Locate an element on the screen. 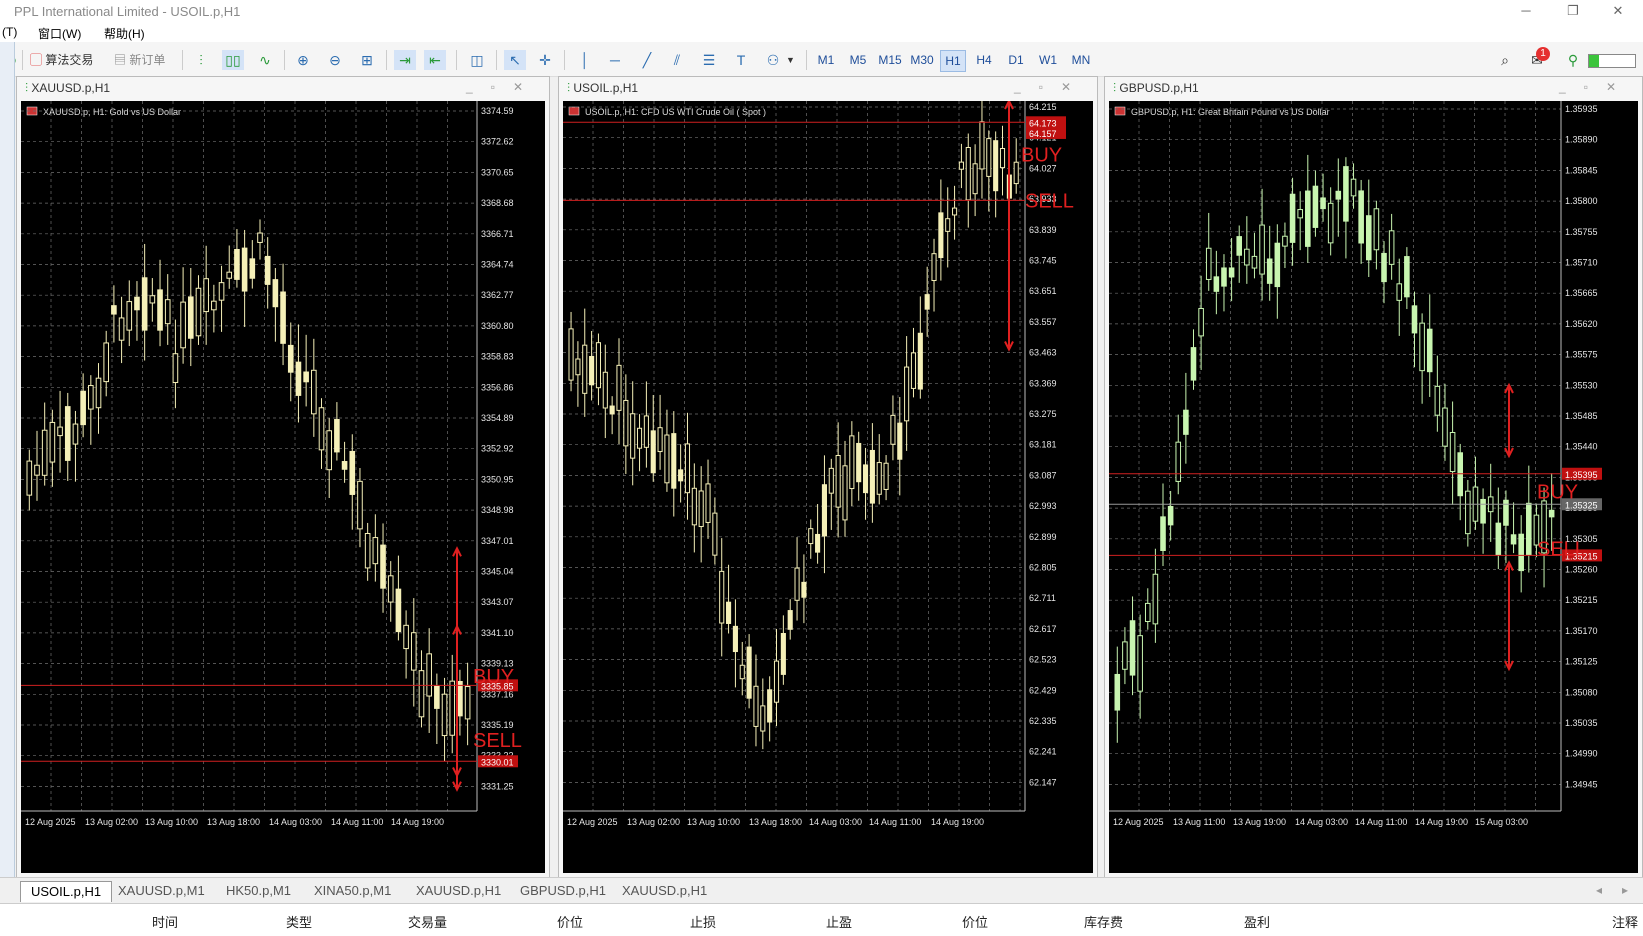 The width and height of the screenshot is (1643, 936). cursor-icon: ↖ is located at coordinates (515, 60).